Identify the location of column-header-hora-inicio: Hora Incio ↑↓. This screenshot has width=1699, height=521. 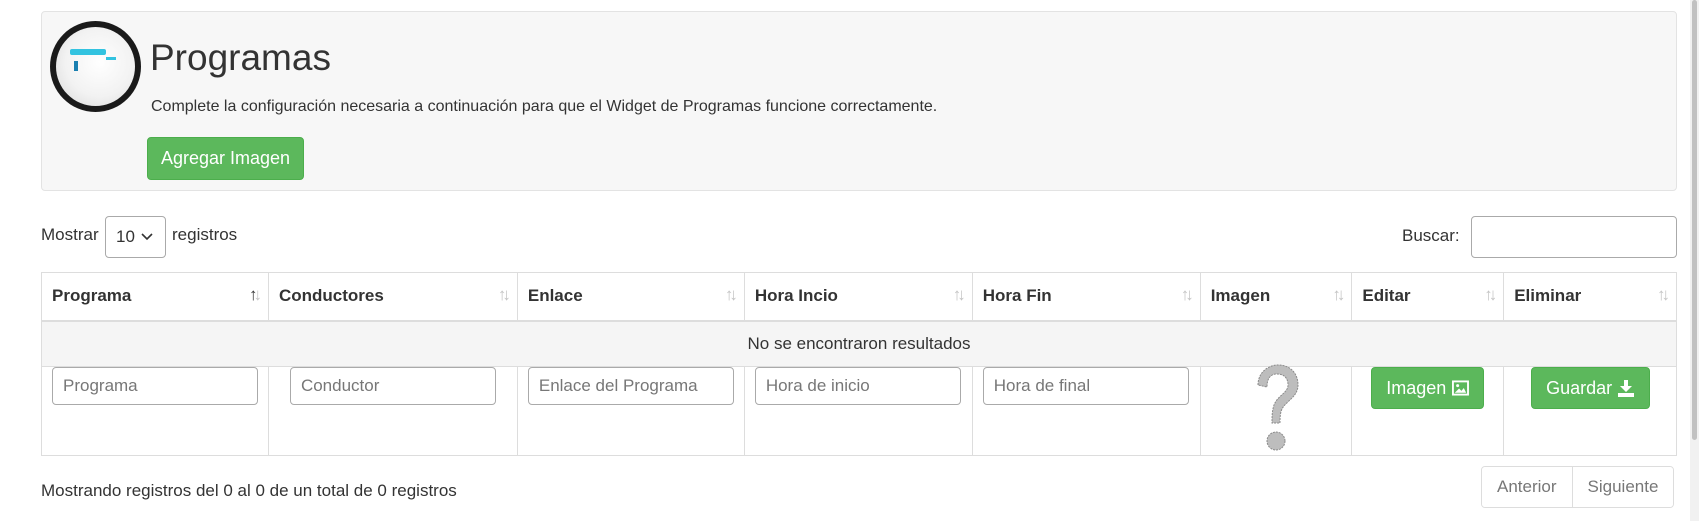
(858, 297).